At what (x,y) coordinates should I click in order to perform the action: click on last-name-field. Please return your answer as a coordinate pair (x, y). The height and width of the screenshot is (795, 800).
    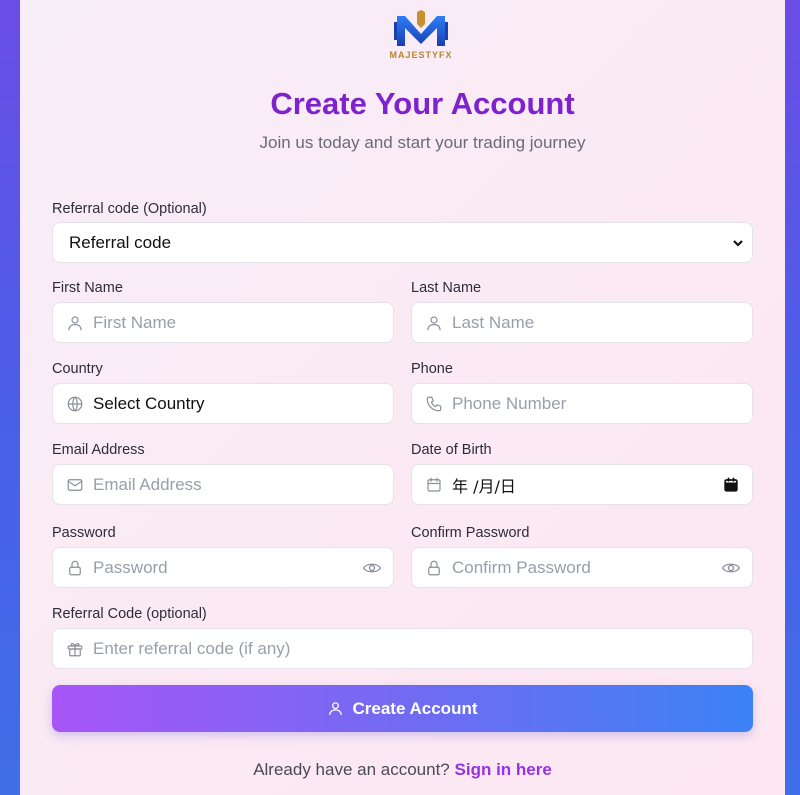
    Looking at the image, I should click on (582, 322).